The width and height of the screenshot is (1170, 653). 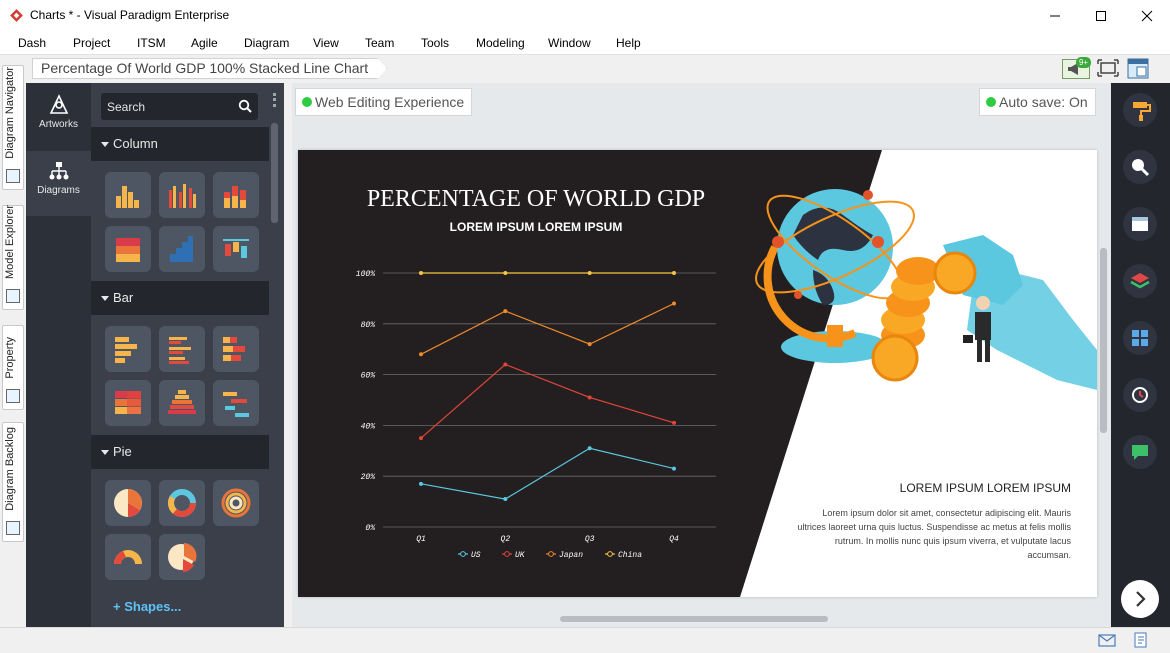 What do you see at coordinates (288, 355) in the screenshot?
I see `panel-splitter` at bounding box center [288, 355].